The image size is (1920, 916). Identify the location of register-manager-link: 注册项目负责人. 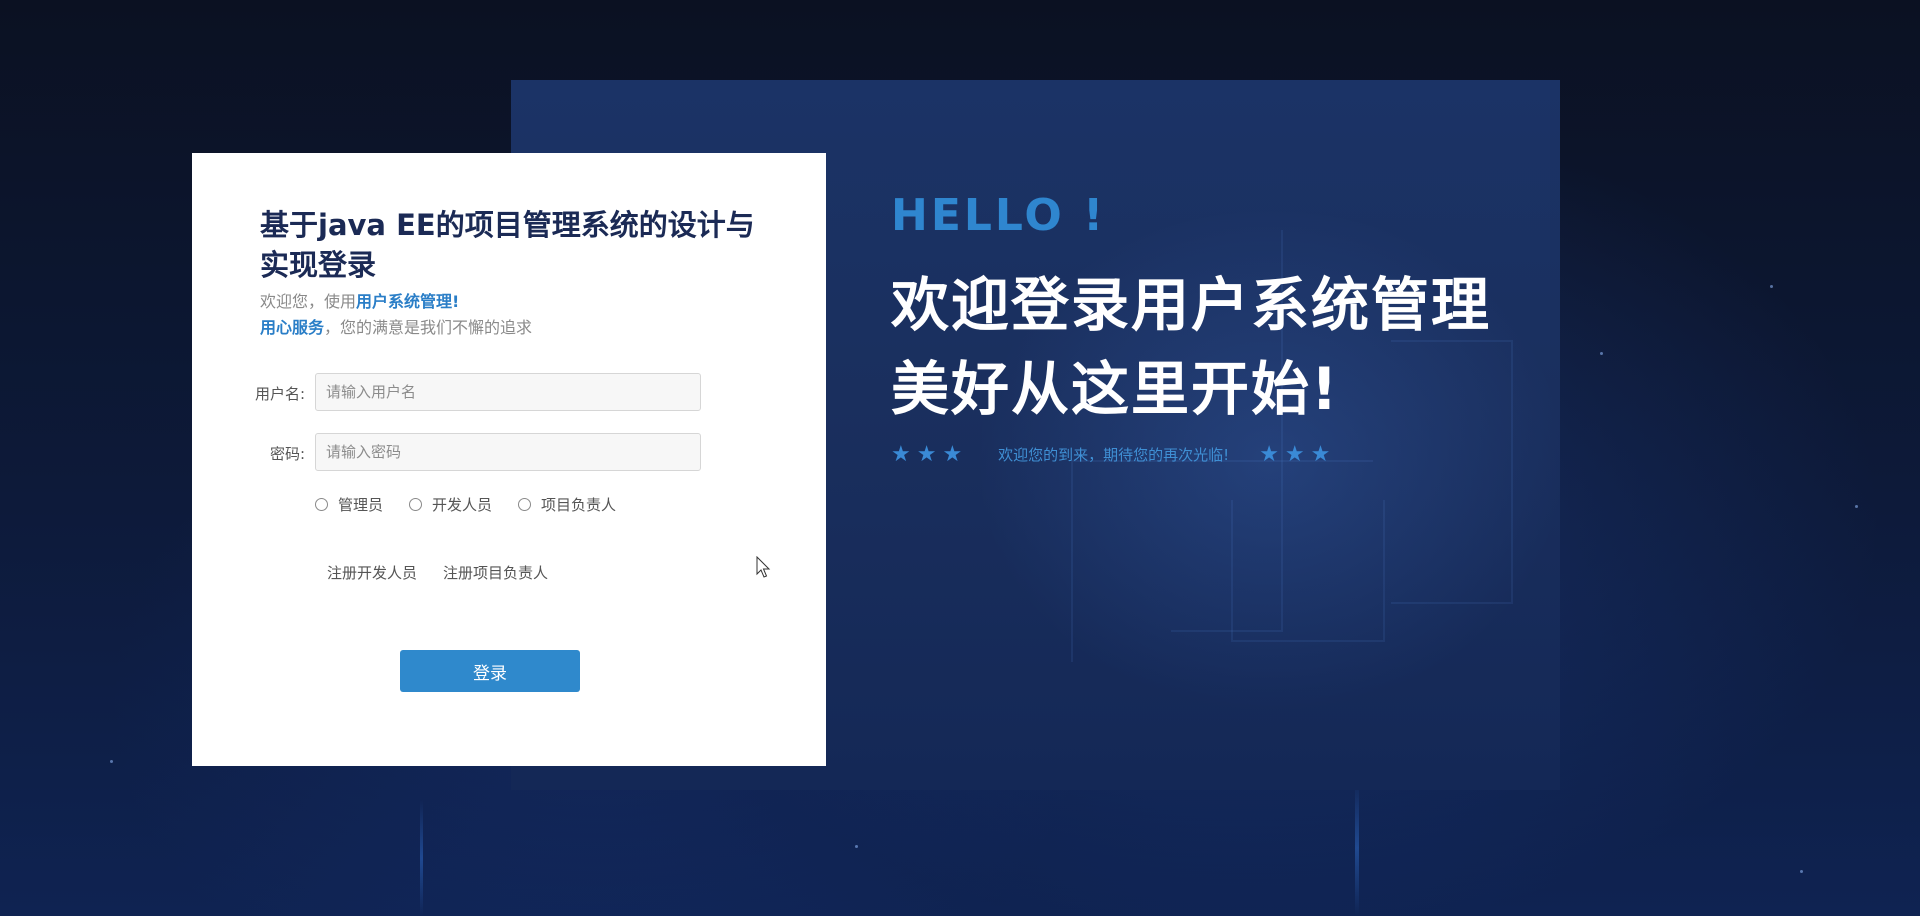
(495, 572).